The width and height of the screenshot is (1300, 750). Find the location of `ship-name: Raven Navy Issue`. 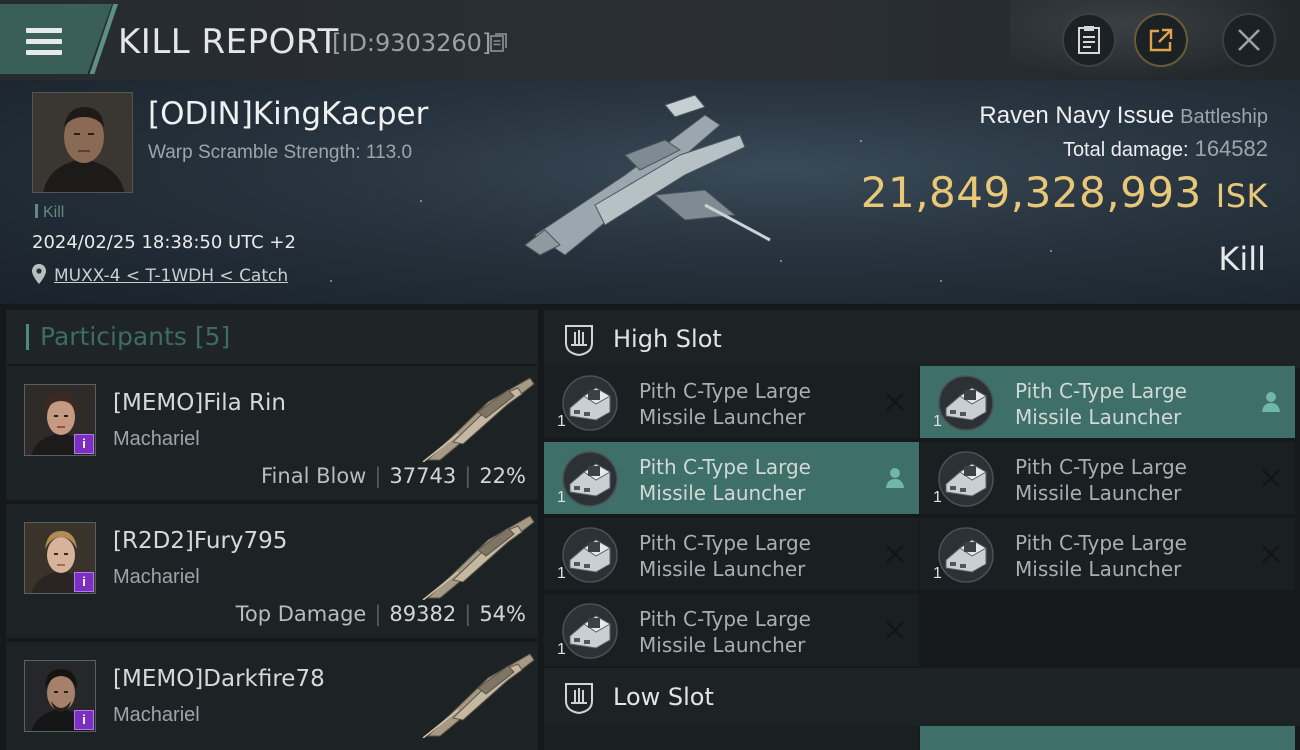

ship-name: Raven Navy Issue is located at coordinates (1077, 115).